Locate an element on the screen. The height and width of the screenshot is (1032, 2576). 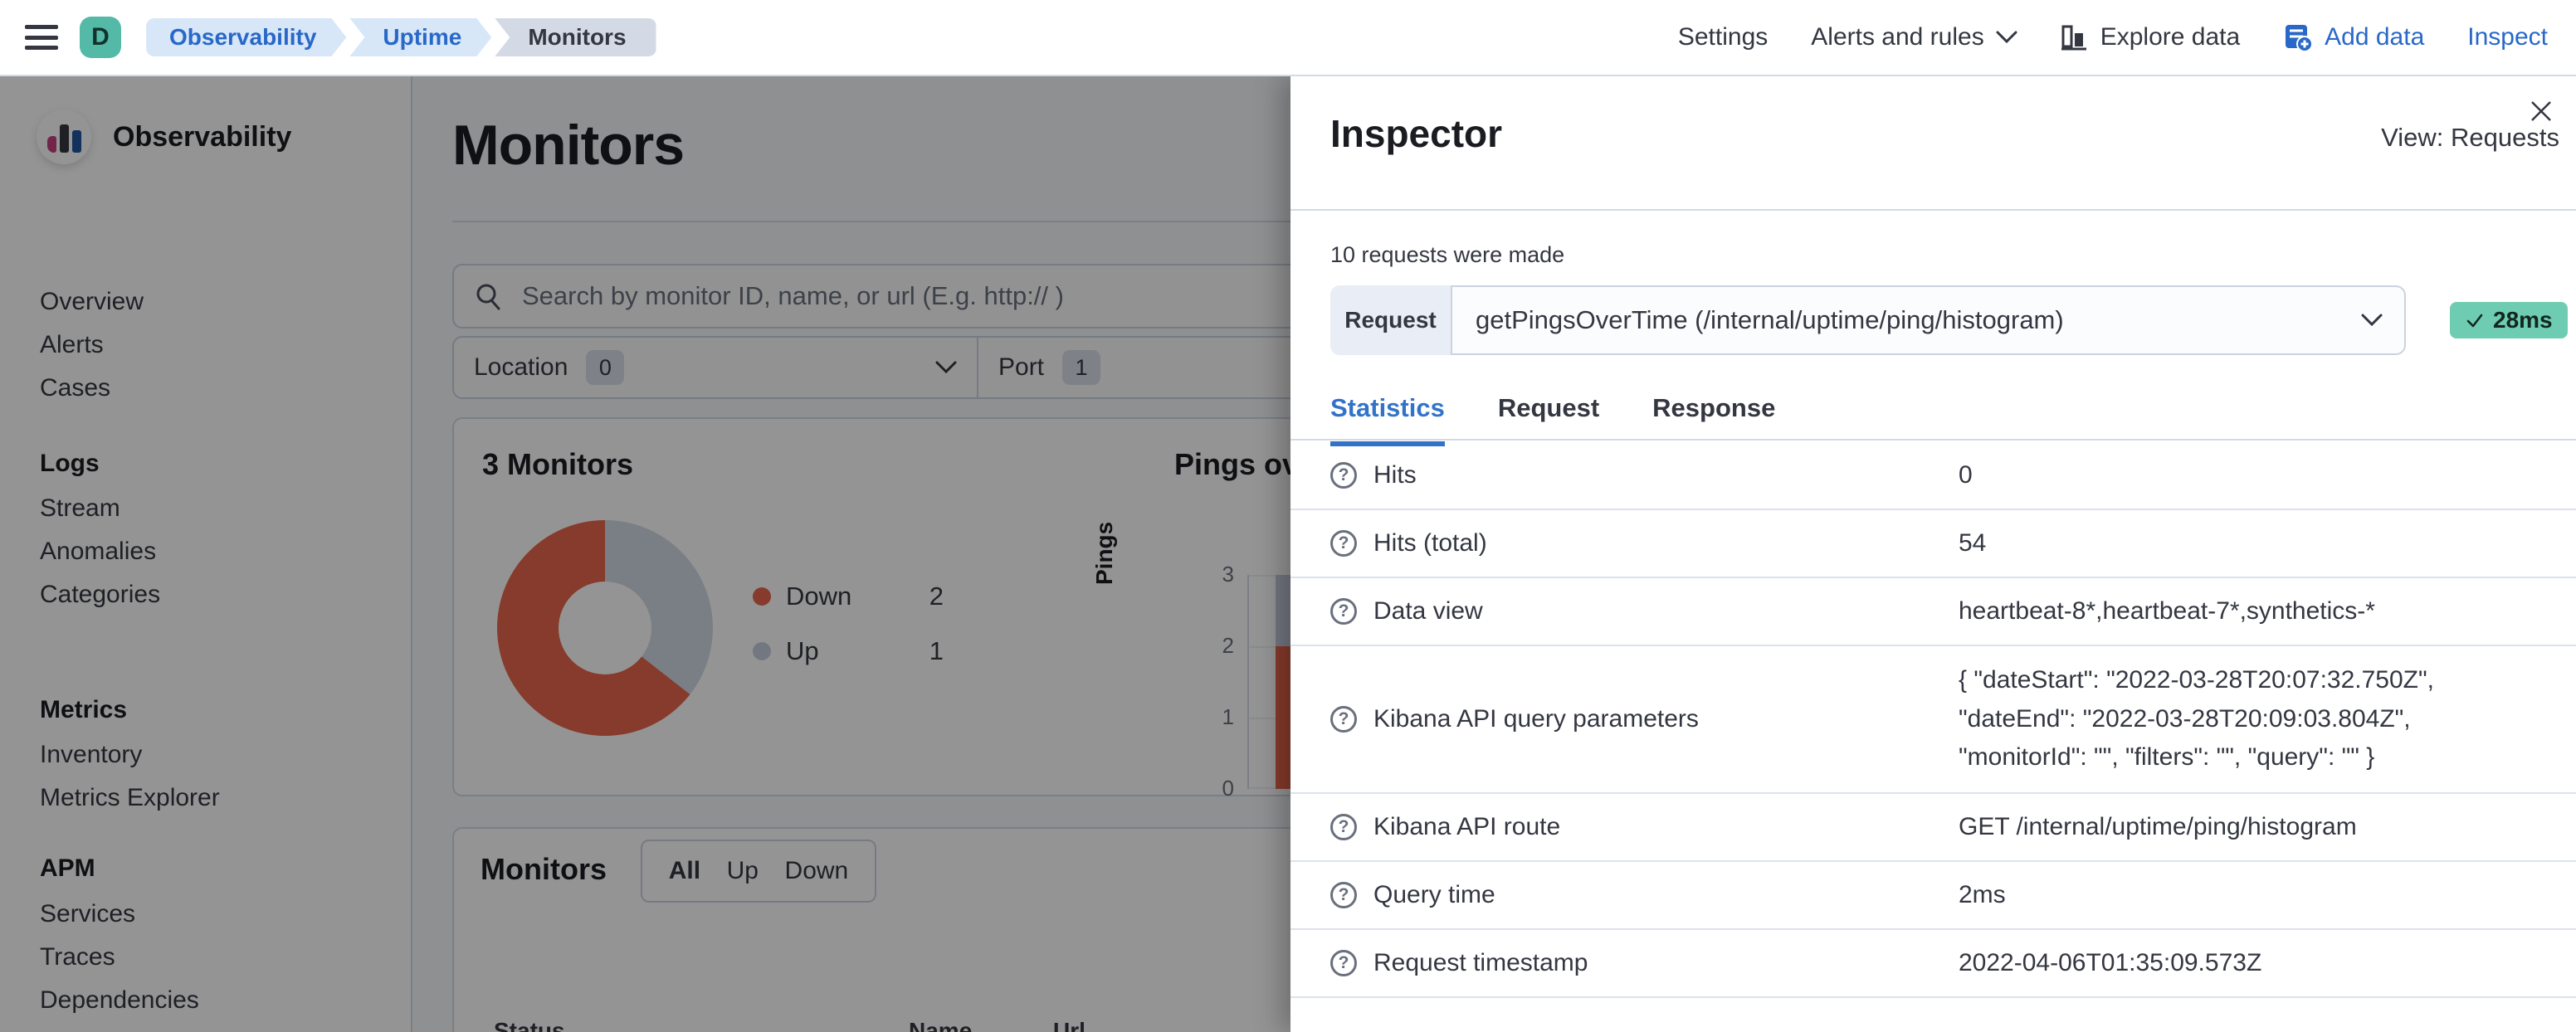
settings-menu-item: Settings is located at coordinates (1723, 37).